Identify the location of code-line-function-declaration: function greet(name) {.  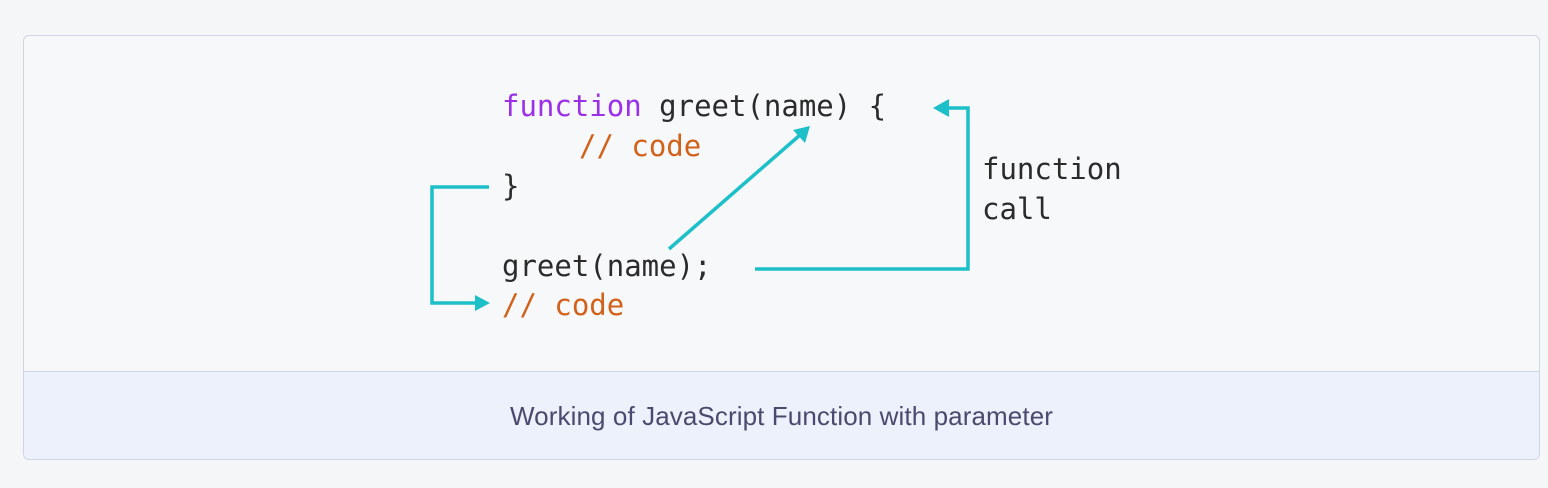
(694, 106).